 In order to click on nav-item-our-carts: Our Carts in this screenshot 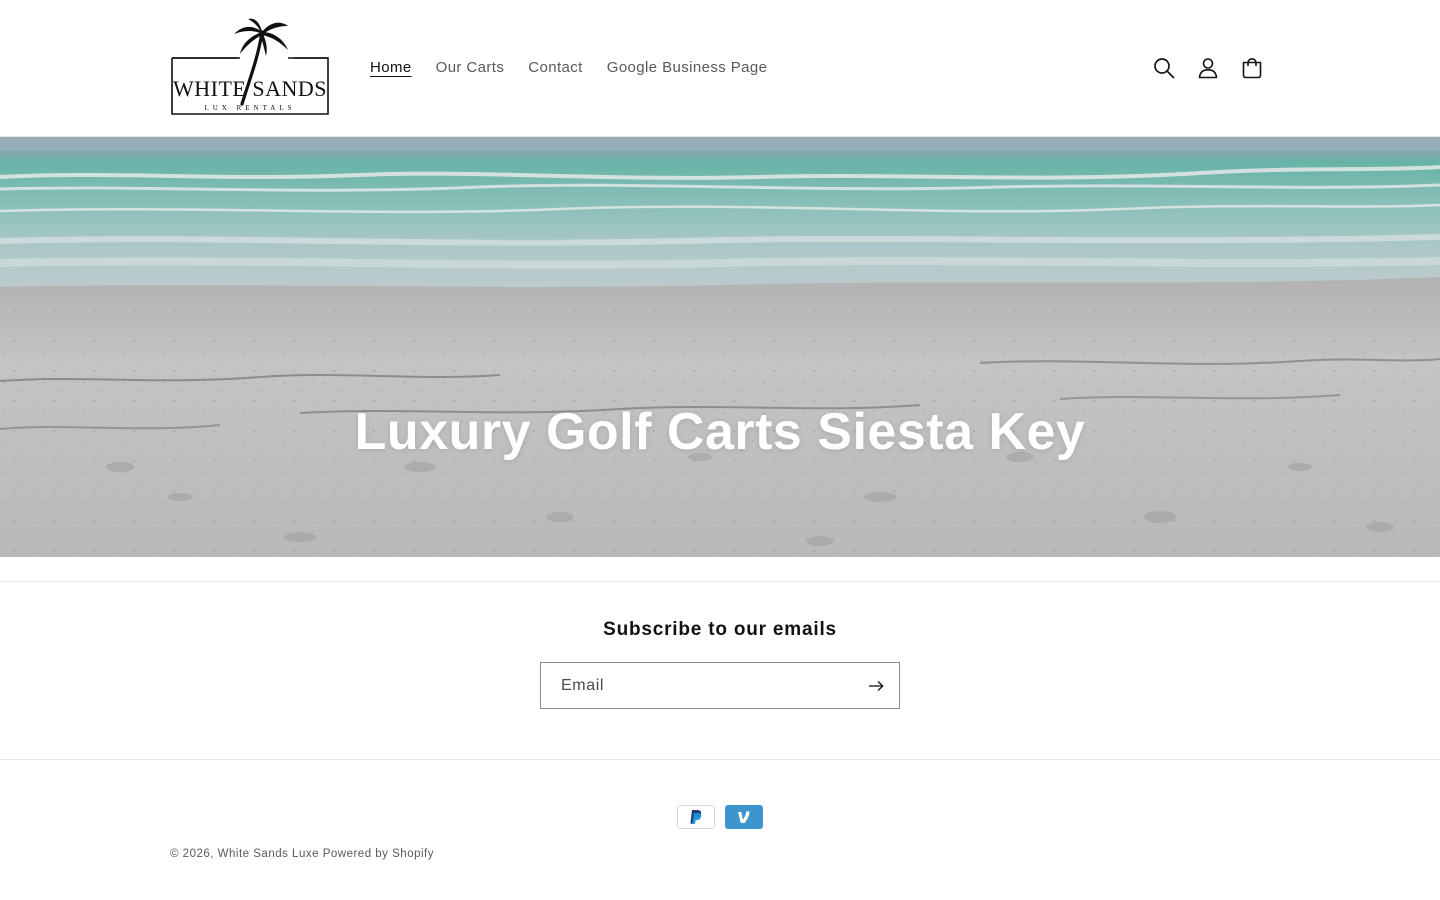, I will do `click(470, 68)`.